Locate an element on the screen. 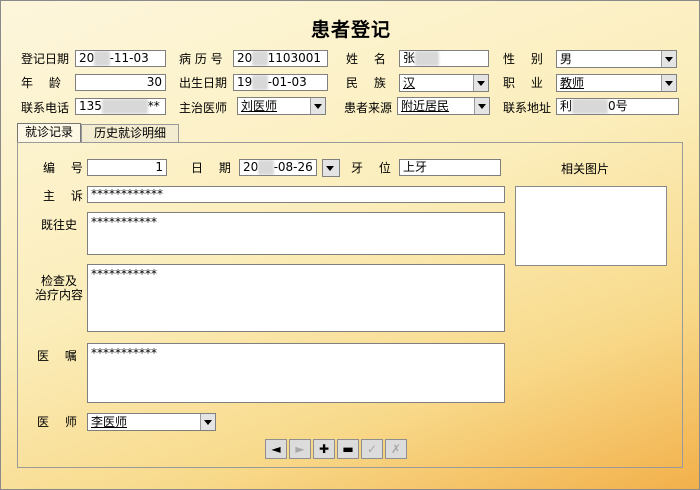 The height and width of the screenshot is (490, 700). phone-label: 联系电话 is located at coordinates (45, 108).